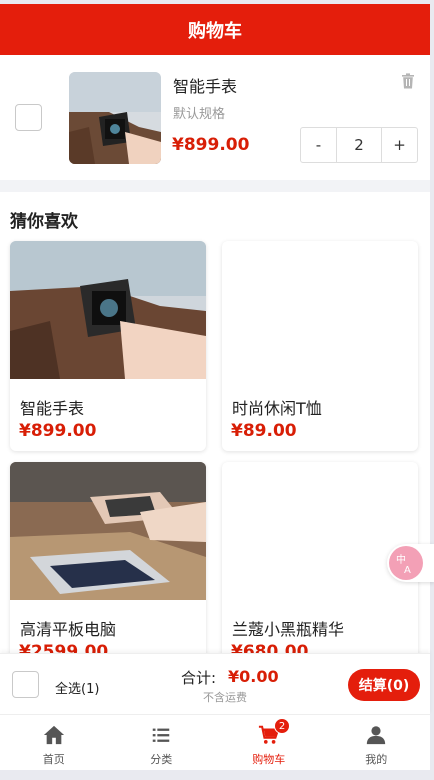  What do you see at coordinates (28, 117) in the screenshot?
I see `item-checkbox` at bounding box center [28, 117].